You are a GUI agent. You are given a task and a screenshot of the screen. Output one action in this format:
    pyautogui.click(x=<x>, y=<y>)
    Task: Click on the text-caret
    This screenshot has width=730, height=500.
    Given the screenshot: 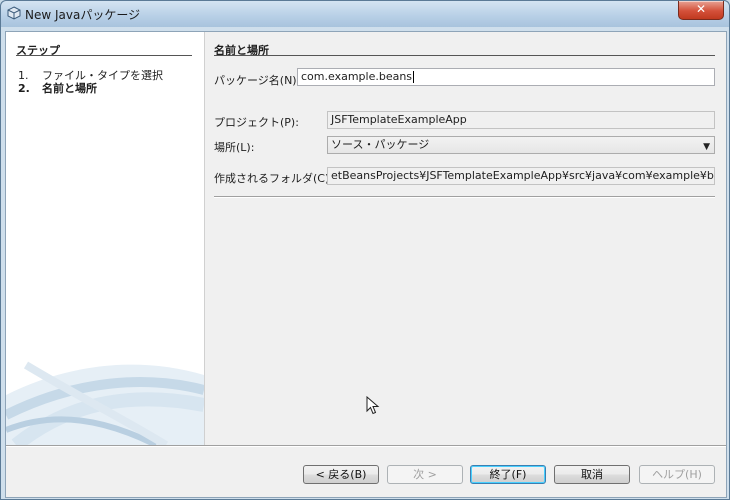 What is the action you would take?
    pyautogui.click(x=414, y=77)
    